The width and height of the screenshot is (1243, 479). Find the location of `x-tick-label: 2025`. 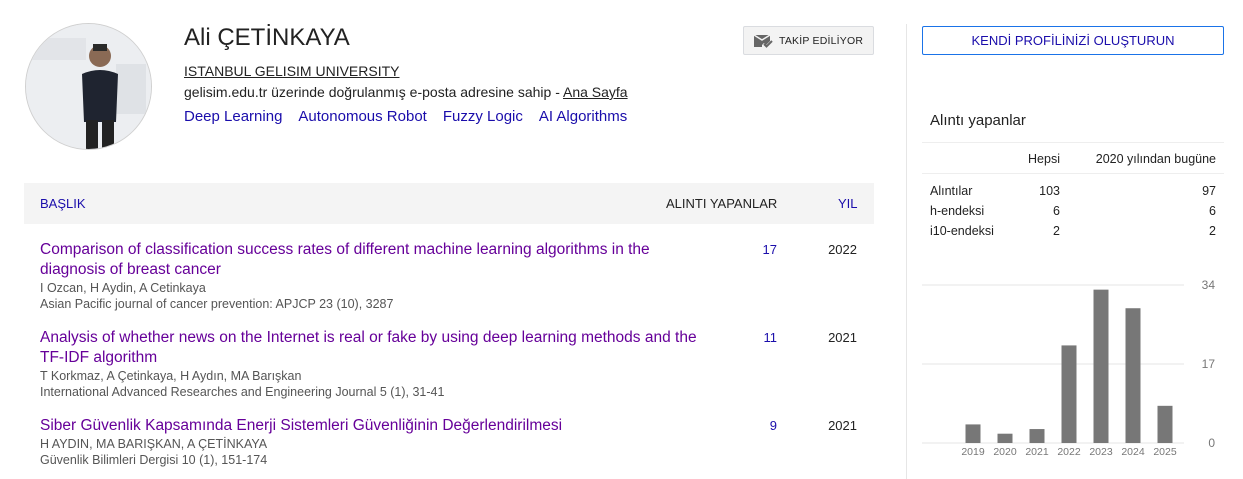

x-tick-label: 2025 is located at coordinates (1165, 452).